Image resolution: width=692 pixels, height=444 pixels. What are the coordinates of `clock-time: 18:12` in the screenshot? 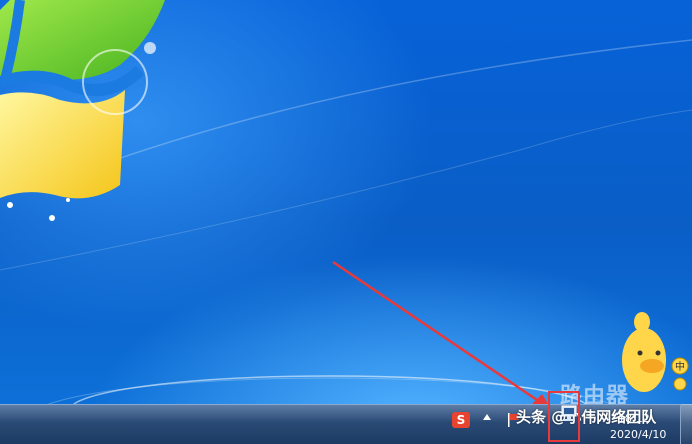 It's located at (634, 418).